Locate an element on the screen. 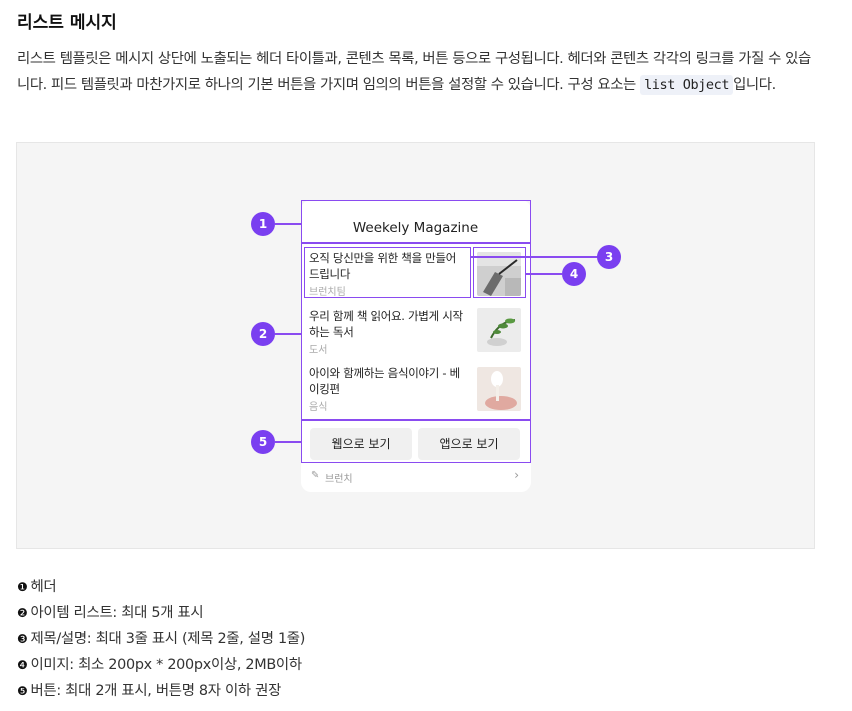  footer-label: 브런치 is located at coordinates (339, 479).